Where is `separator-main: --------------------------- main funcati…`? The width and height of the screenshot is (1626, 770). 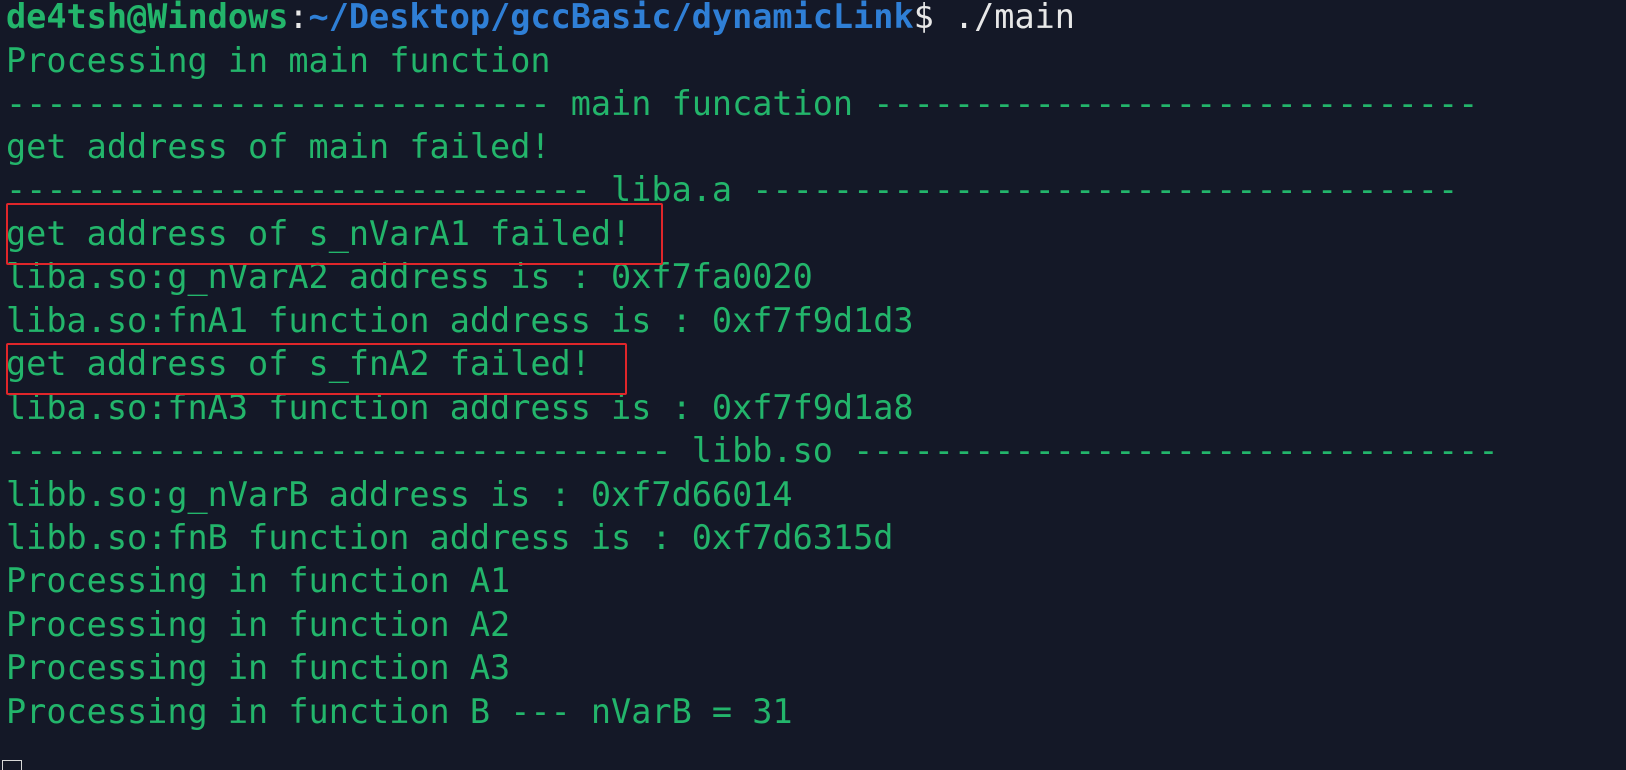 separator-main: --------------------------- main funcati… is located at coordinates (742, 103).